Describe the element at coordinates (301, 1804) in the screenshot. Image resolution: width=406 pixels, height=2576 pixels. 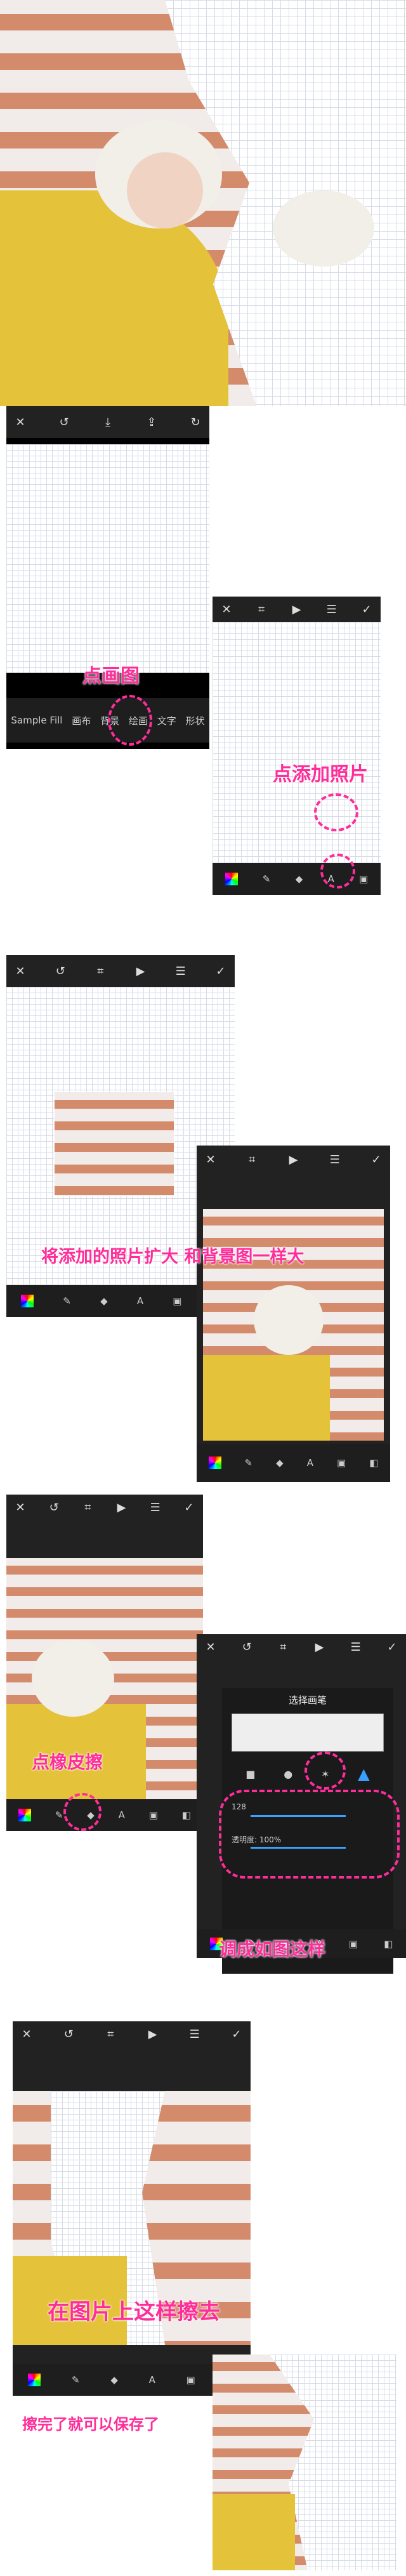
I see `brush-panel: ✕ ↺ ⌗ ▶ ☰ ✓ 选择画笔 ■ ● ✶ ▲ 128 透明度: 100% ✎ ◆ A ▣ ◧` at that location.